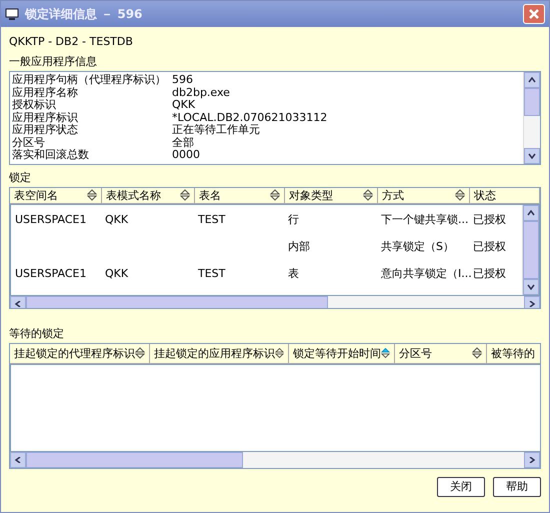 The image size is (550, 513). What do you see at coordinates (183, 142) in the screenshot?
I see `property-value: 全部` at bounding box center [183, 142].